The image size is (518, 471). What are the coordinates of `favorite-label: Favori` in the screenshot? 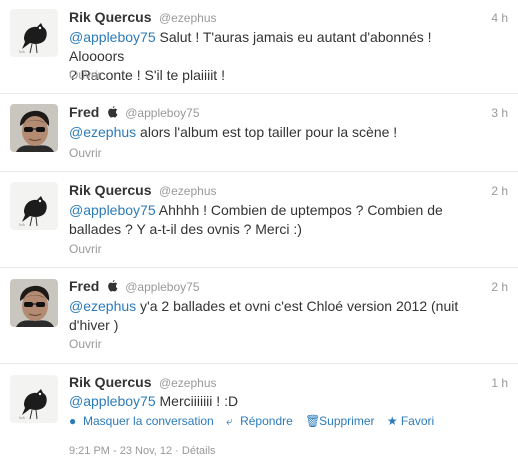 It's located at (417, 421).